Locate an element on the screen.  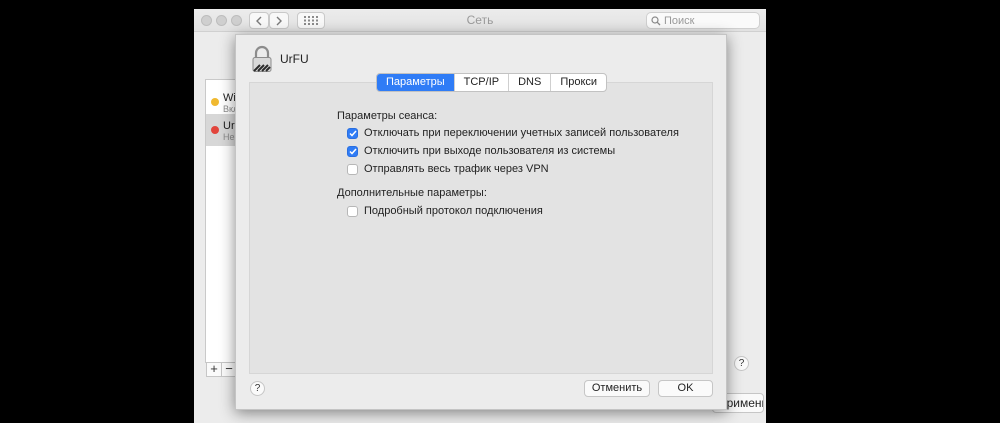
cancel-button: Отменить is located at coordinates (617, 388).